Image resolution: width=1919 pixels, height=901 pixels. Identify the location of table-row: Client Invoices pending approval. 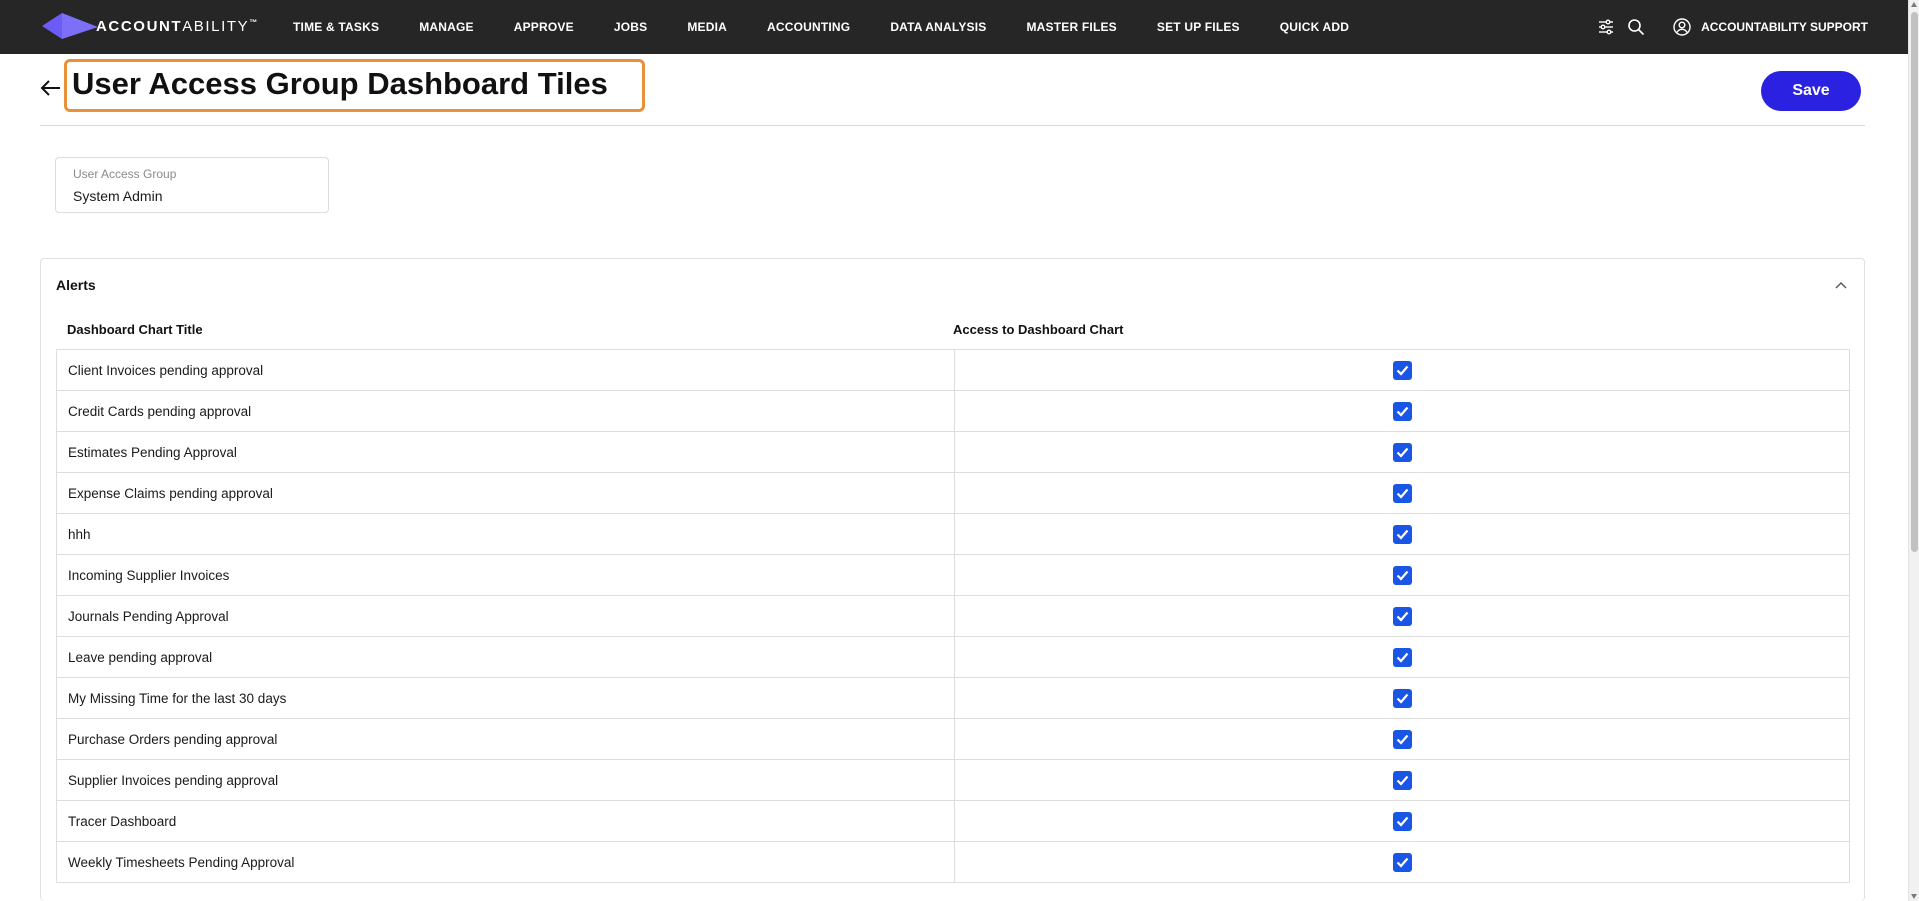
(953, 370).